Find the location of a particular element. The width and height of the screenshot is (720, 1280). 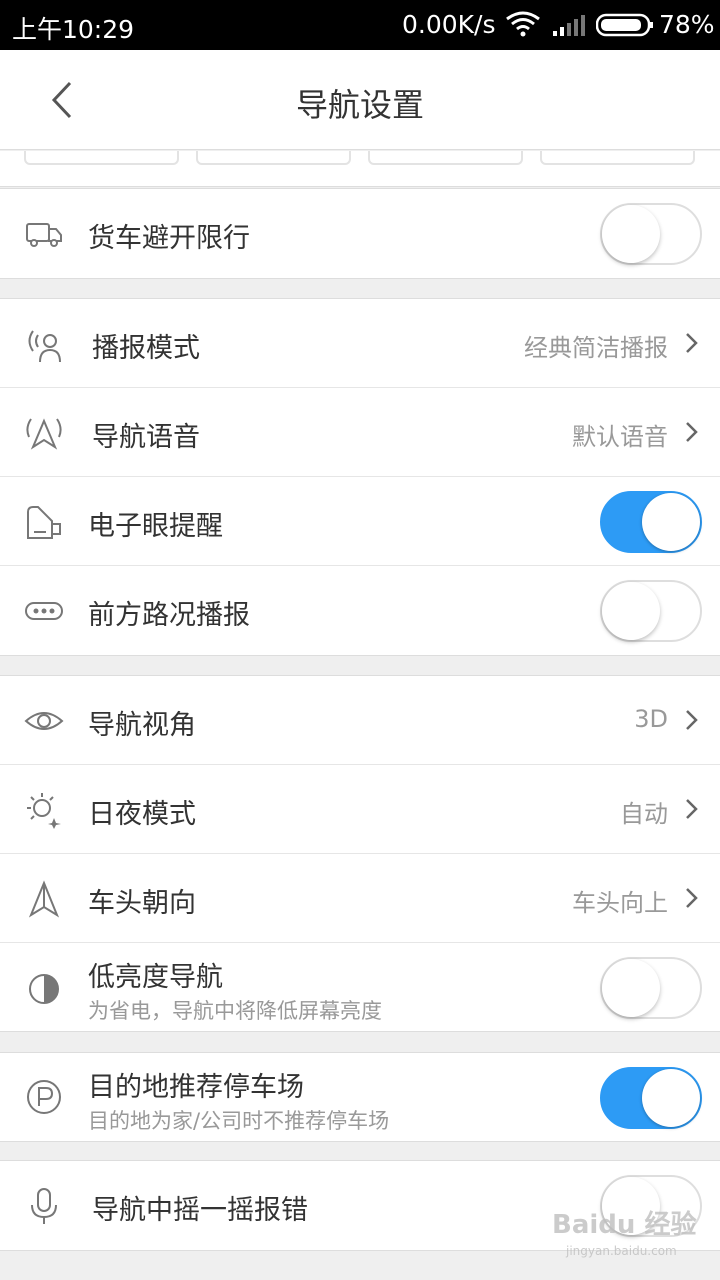

parking-icon is located at coordinates (44, 1097).